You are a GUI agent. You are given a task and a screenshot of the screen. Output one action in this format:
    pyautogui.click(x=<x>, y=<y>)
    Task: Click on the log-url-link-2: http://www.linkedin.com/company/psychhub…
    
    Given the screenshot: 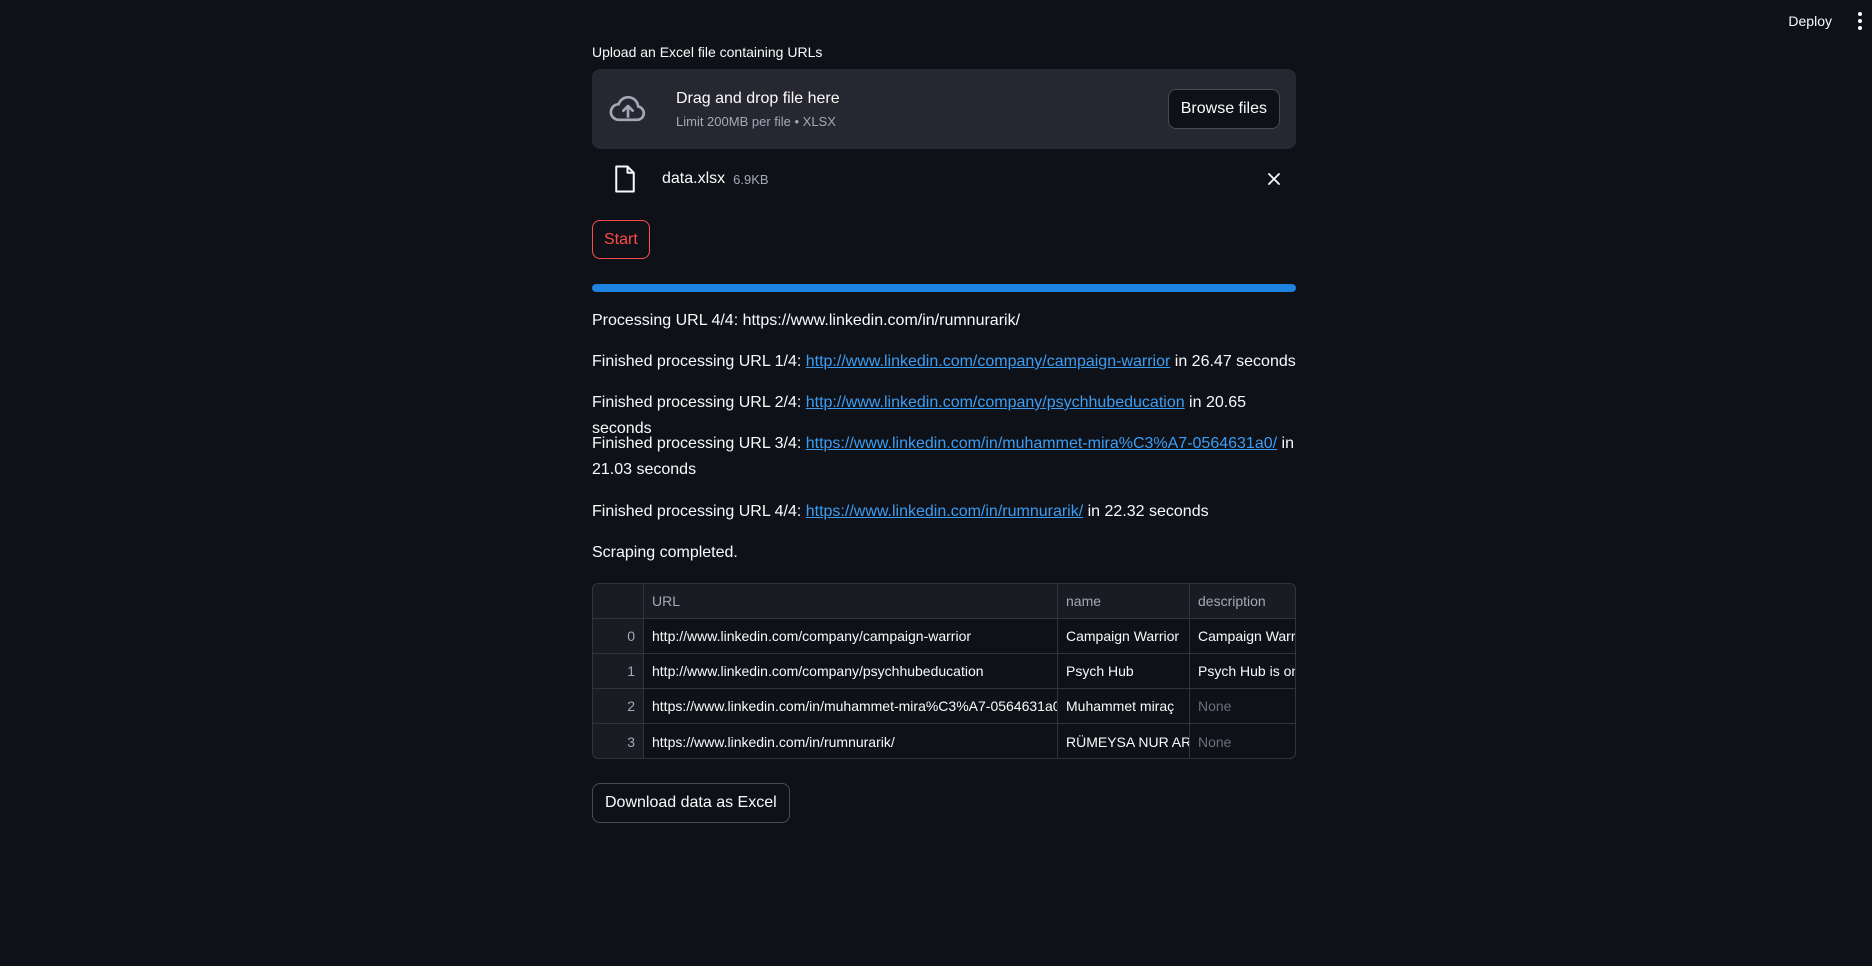 What is the action you would take?
    pyautogui.click(x=995, y=402)
    